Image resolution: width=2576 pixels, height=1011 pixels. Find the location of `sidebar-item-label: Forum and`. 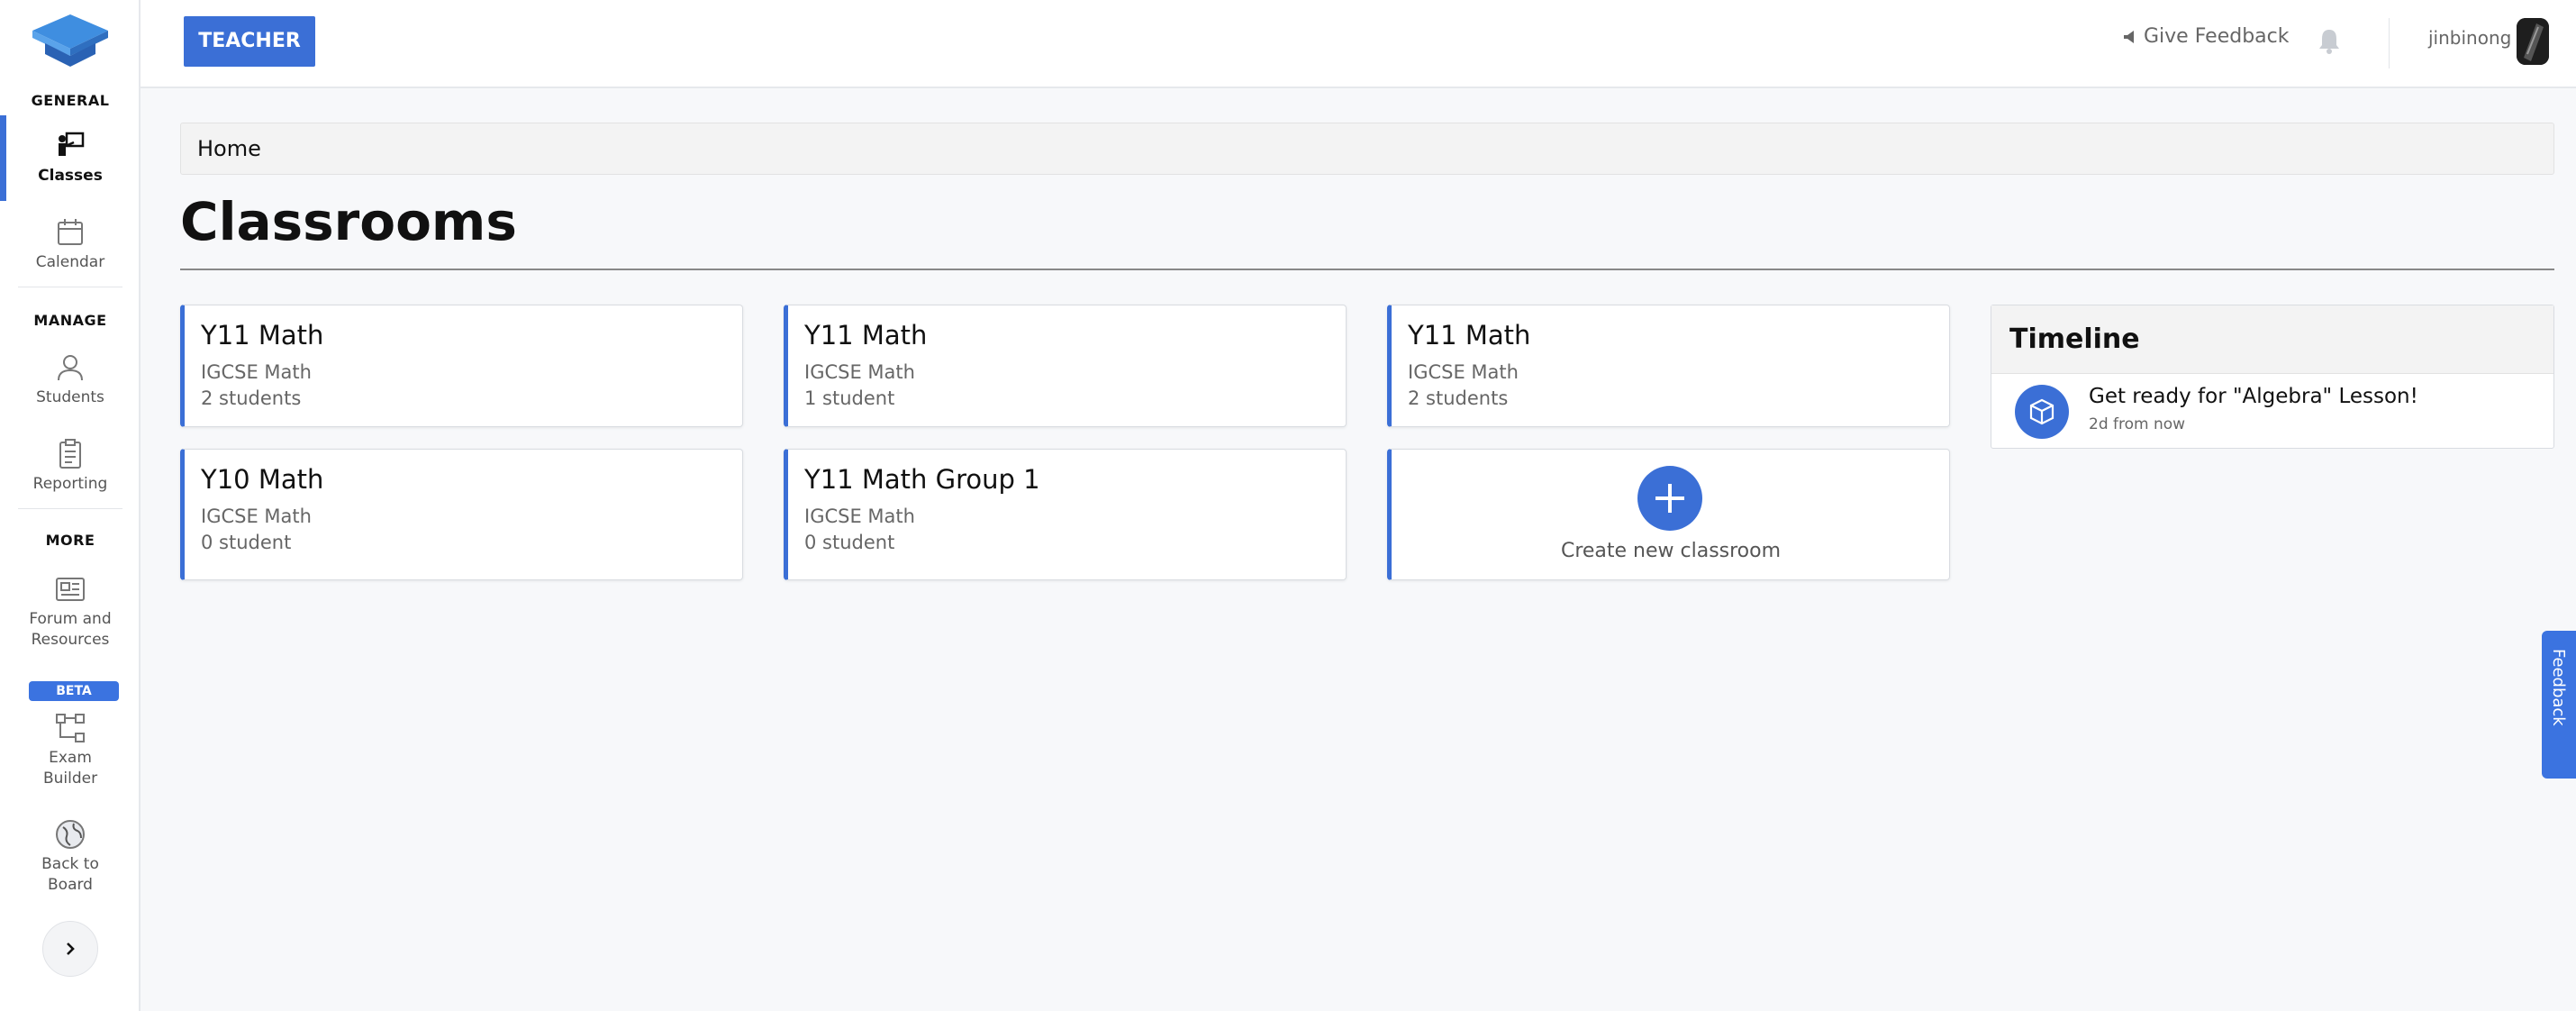

sidebar-item-label: Forum and is located at coordinates (71, 619).